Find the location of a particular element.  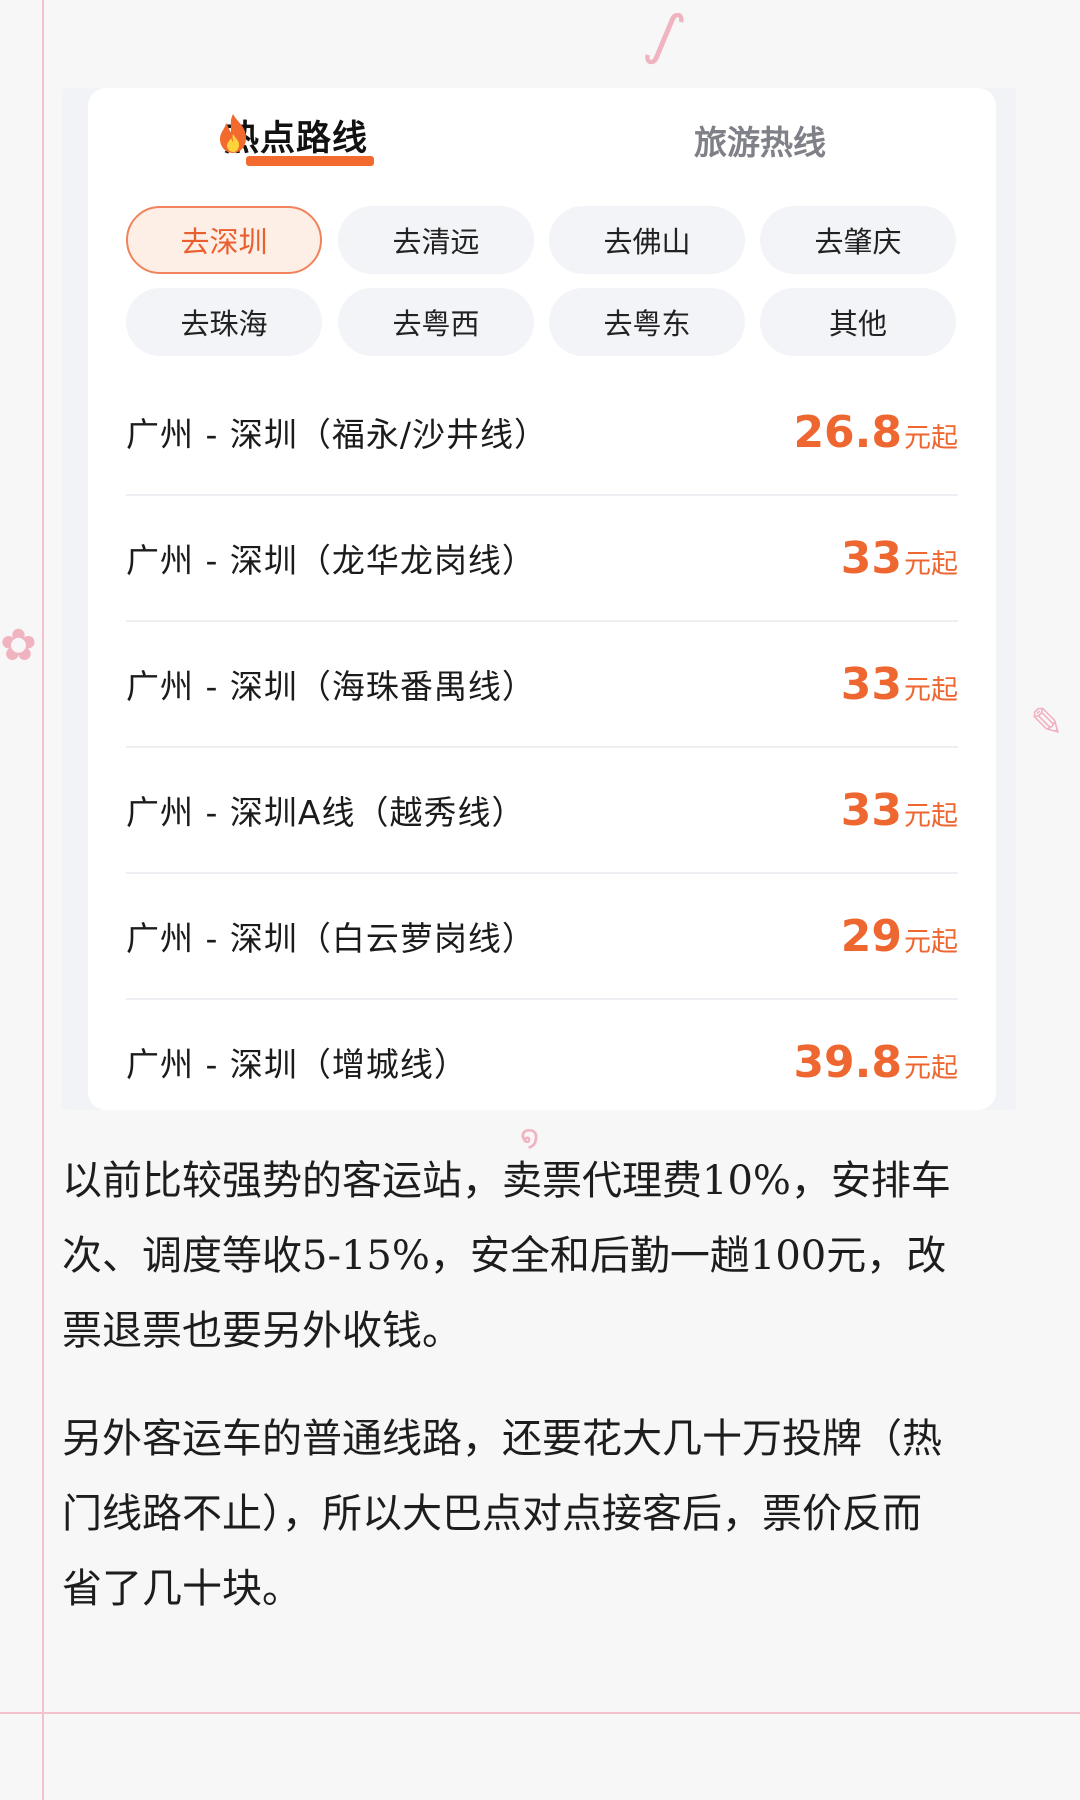

destination-chip-shenzhen: 去深圳 is located at coordinates (224, 240).